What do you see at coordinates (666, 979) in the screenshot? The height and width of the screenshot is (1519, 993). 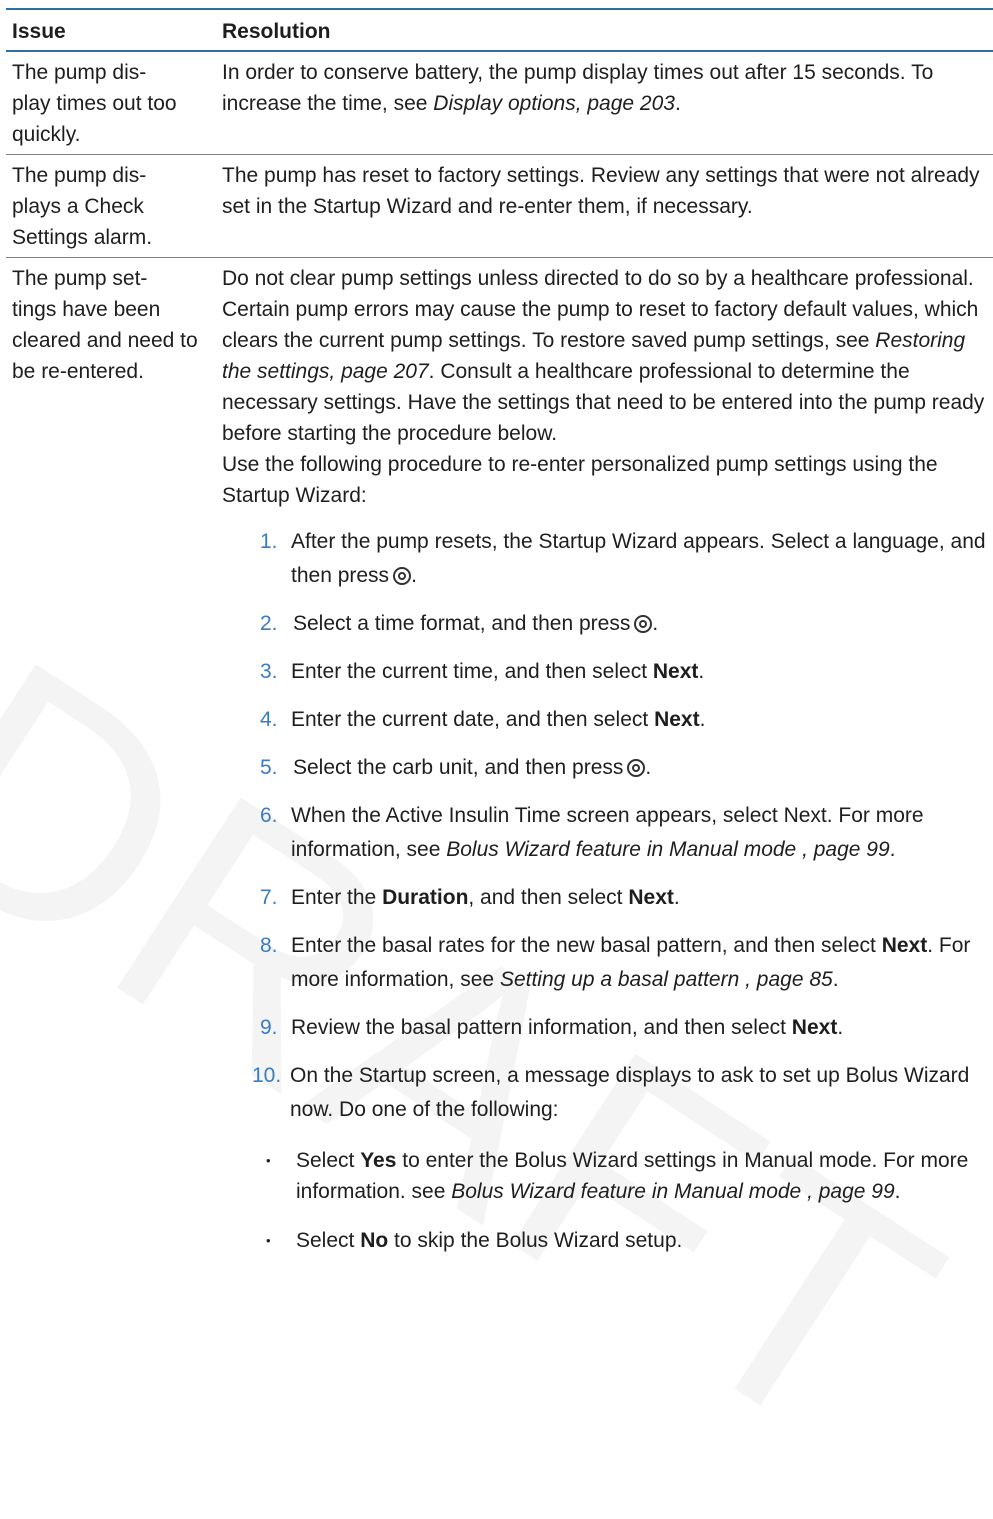 I see `cross-reference-link: Setting up a basal pattern , page 85` at bounding box center [666, 979].